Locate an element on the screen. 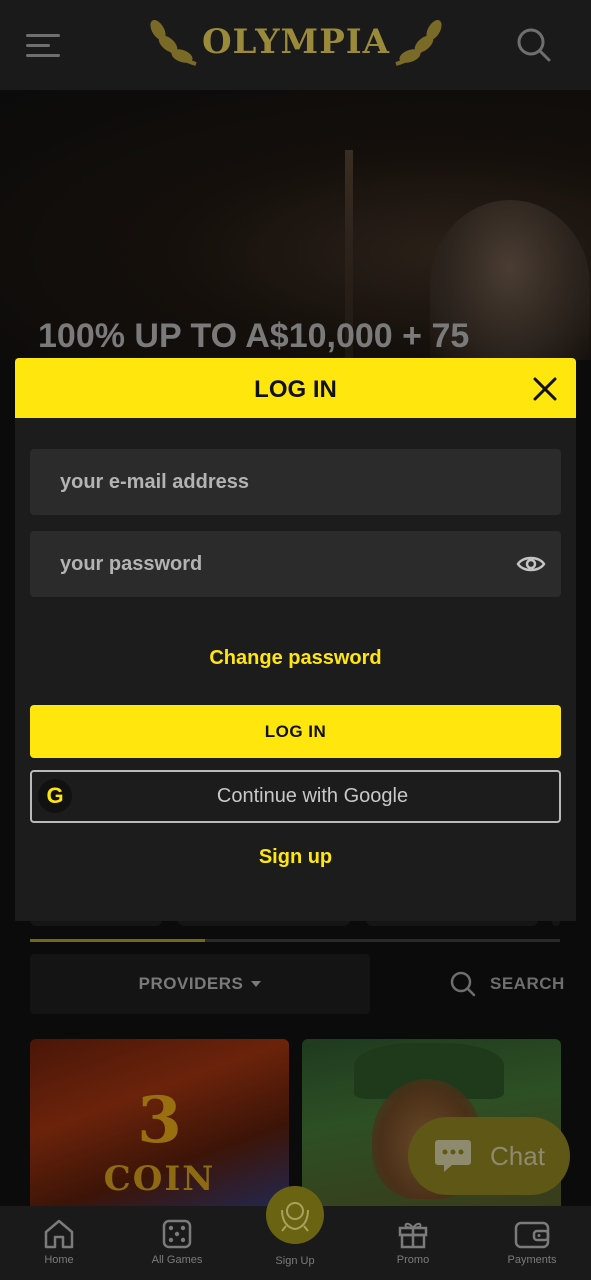 The image size is (591, 1280). games-search-button: SEARCH is located at coordinates (507, 984).